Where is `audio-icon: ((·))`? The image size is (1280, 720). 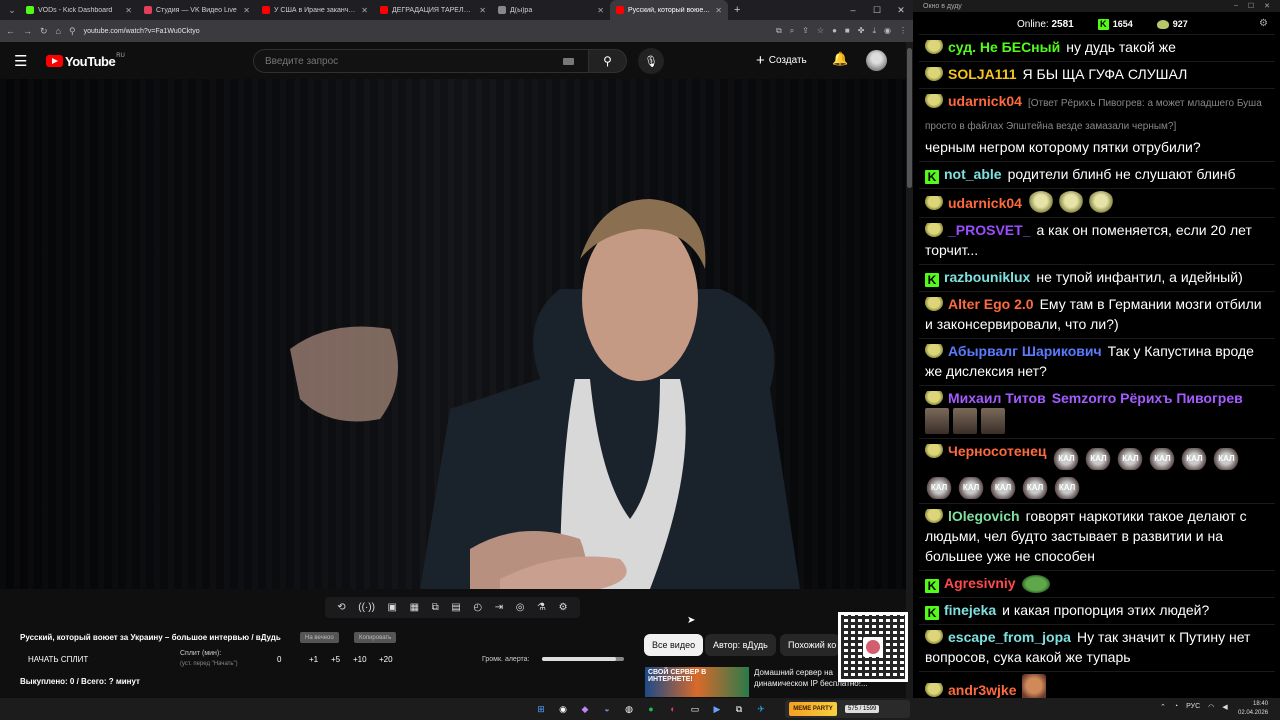
audio-icon: ((·)) is located at coordinates (366, 607).